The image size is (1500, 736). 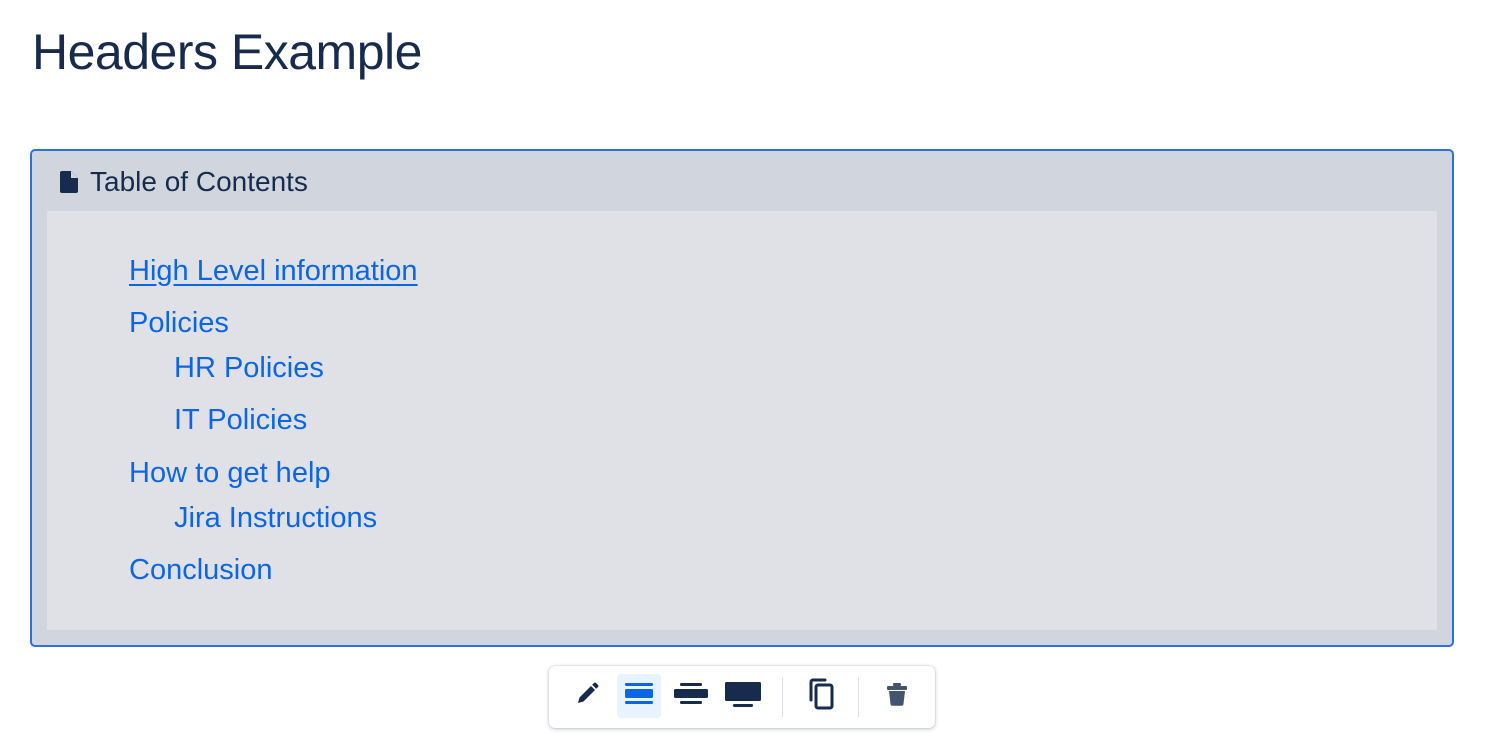 I want to click on layout-full-width-button, so click(x=743, y=696).